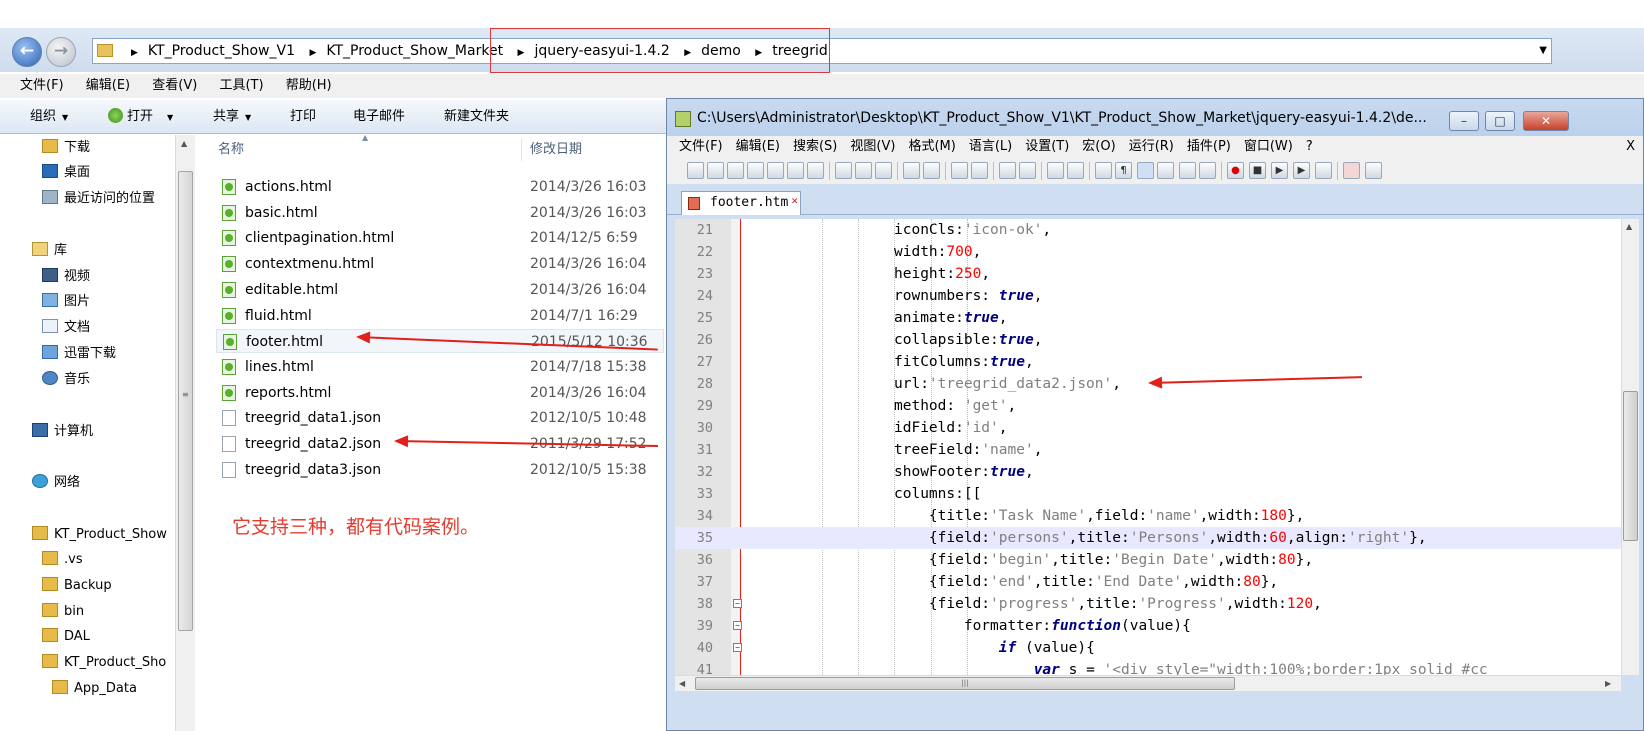 The width and height of the screenshot is (1644, 731). Describe the element at coordinates (1257, 170) in the screenshot. I see `stop-macro-icon: ■` at that location.